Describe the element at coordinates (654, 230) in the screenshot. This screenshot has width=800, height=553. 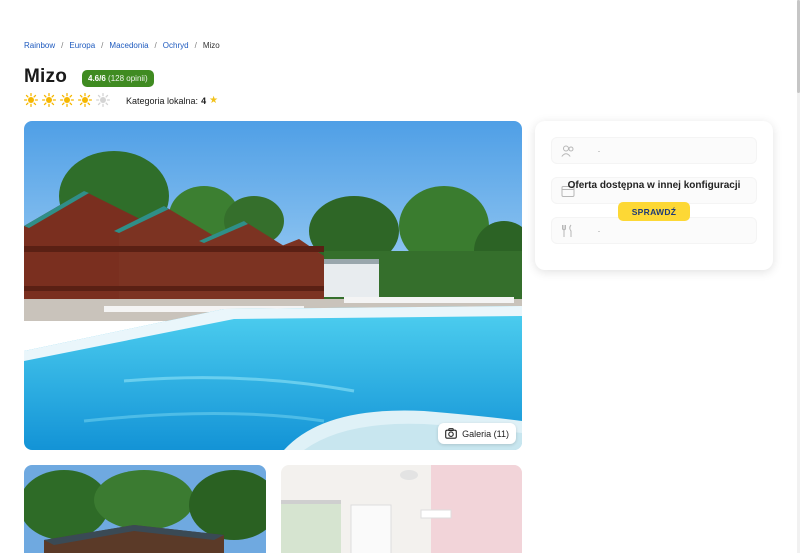
I see `board-field` at that location.